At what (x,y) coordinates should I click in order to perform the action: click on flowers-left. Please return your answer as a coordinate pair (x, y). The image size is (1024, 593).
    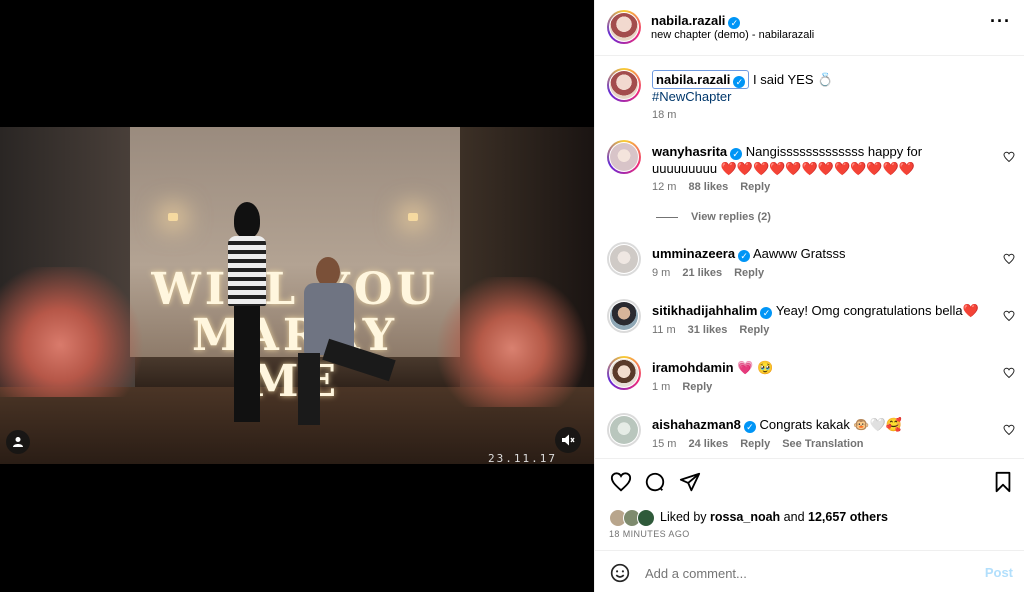
    Looking at the image, I should click on (75, 332).